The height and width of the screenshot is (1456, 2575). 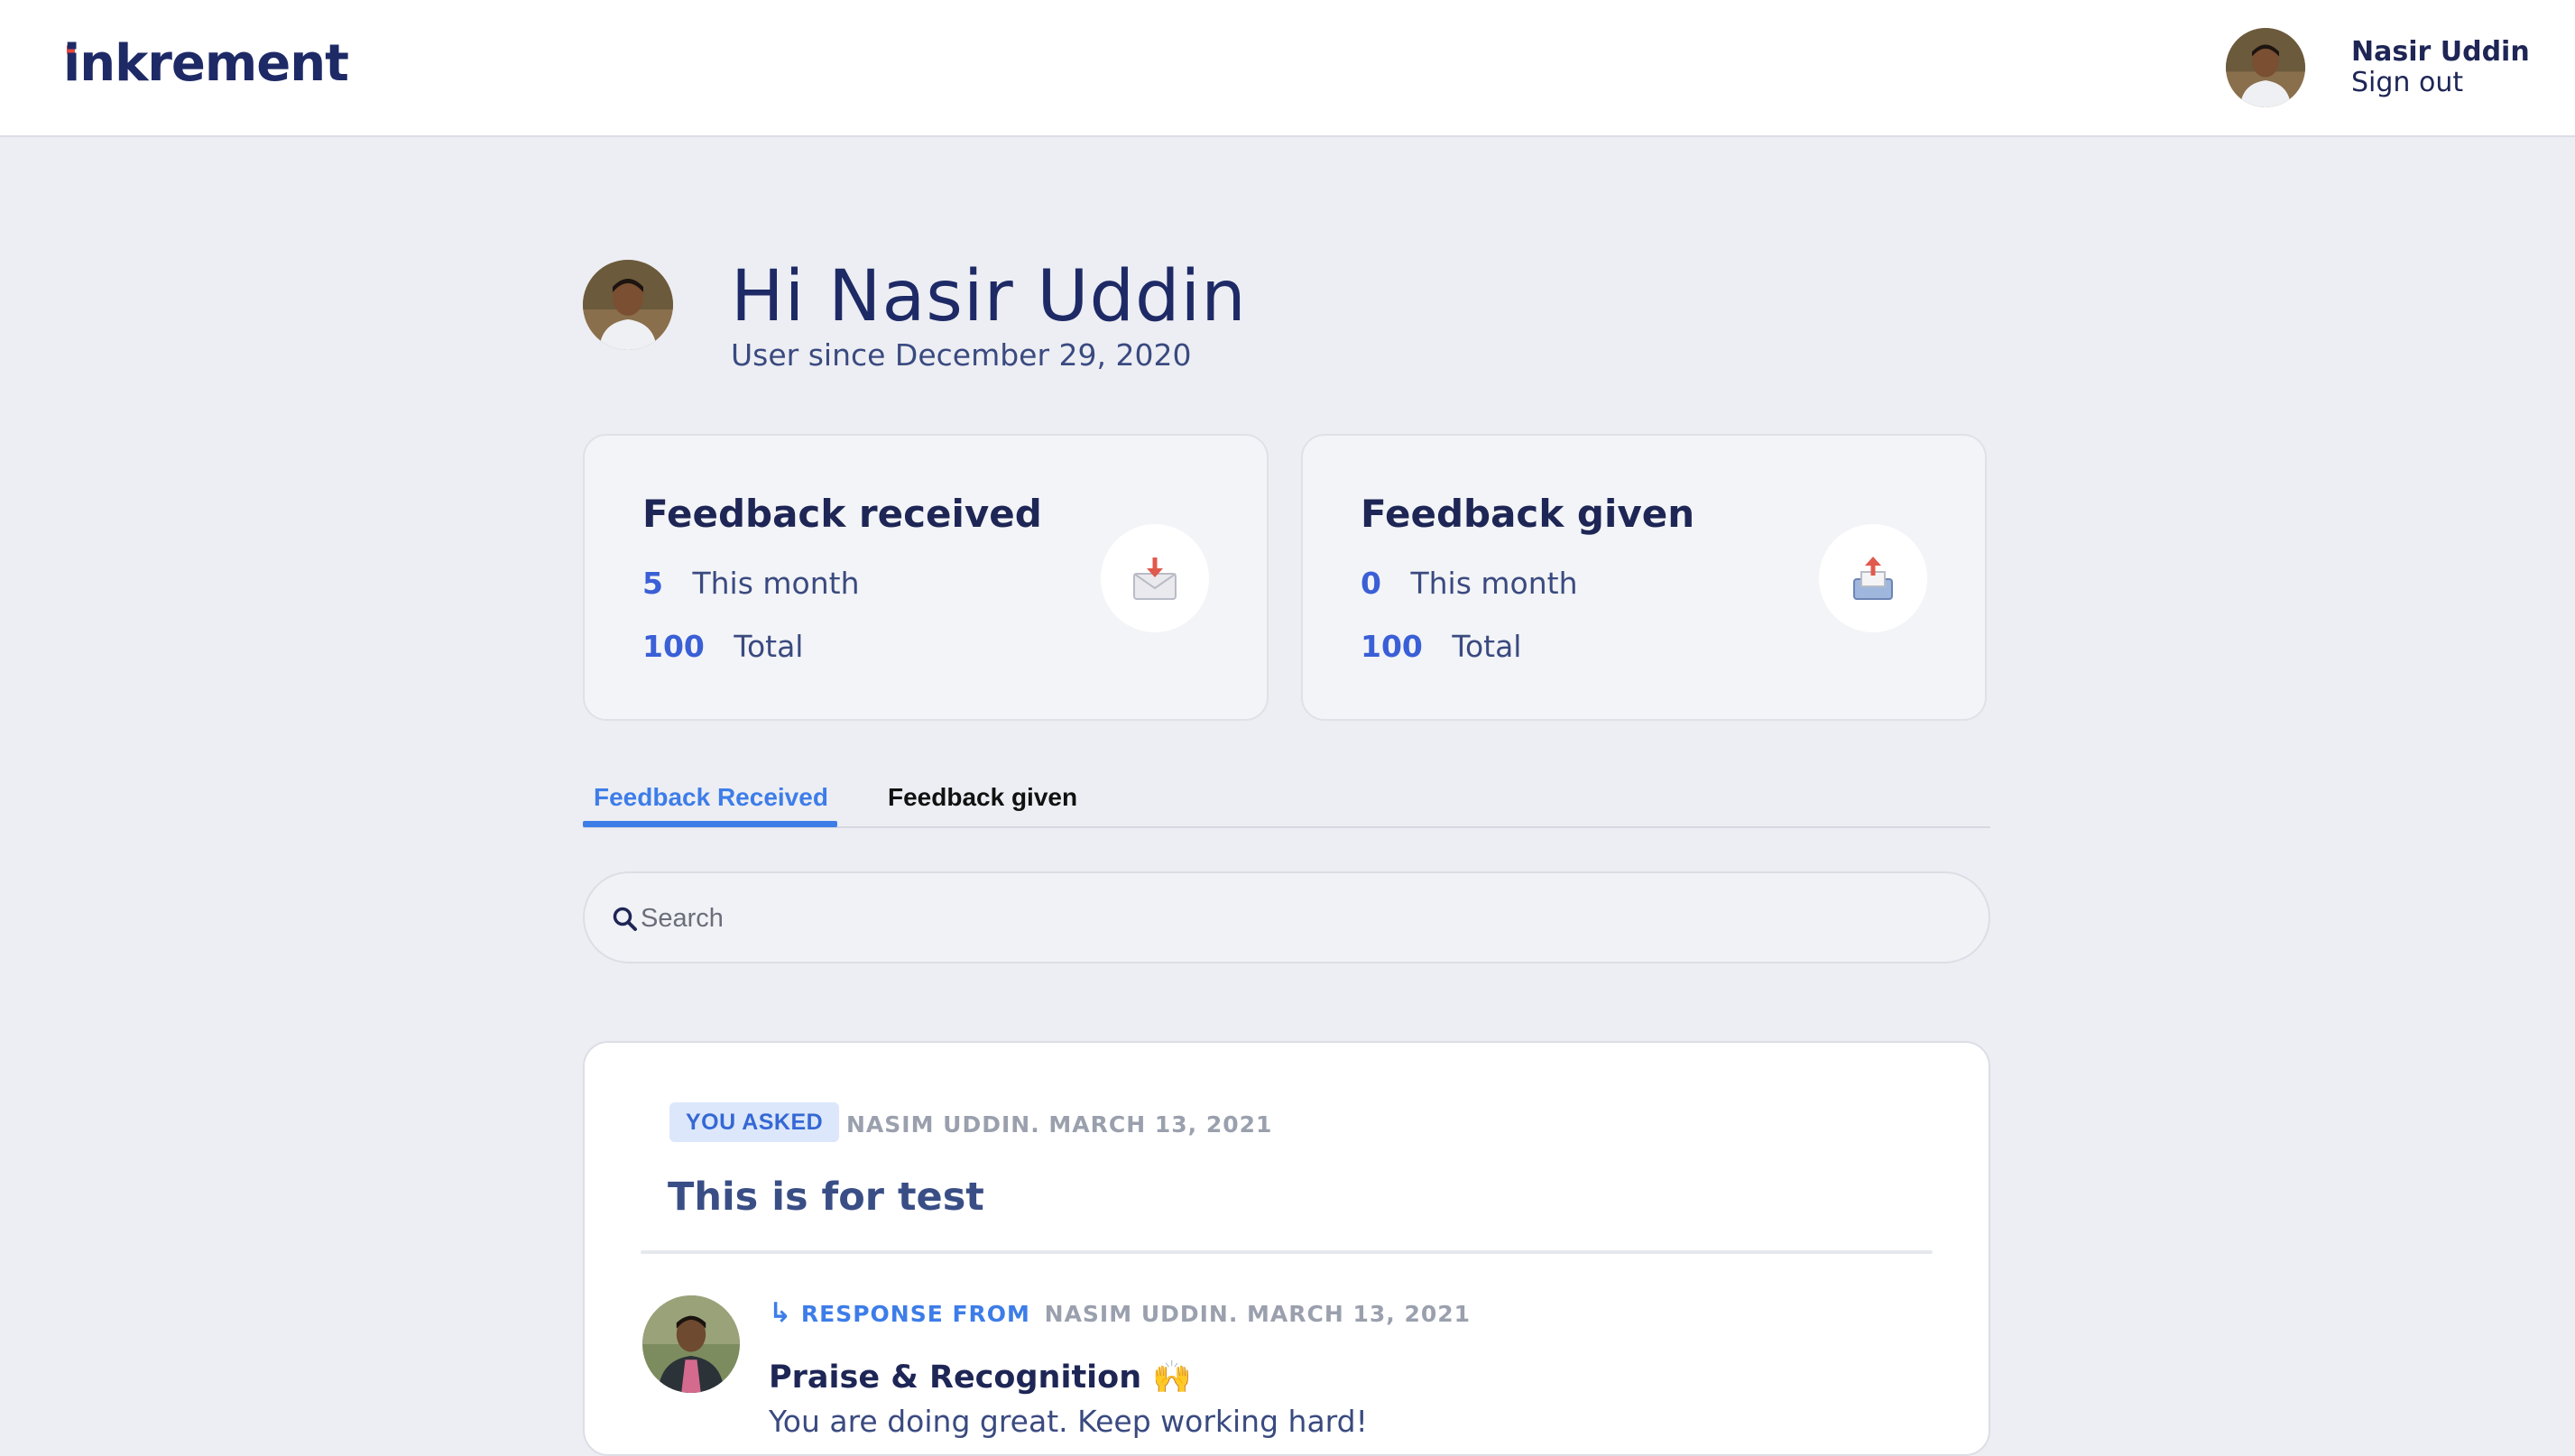 I want to click on feedback-title: This is for test, so click(x=826, y=1197).